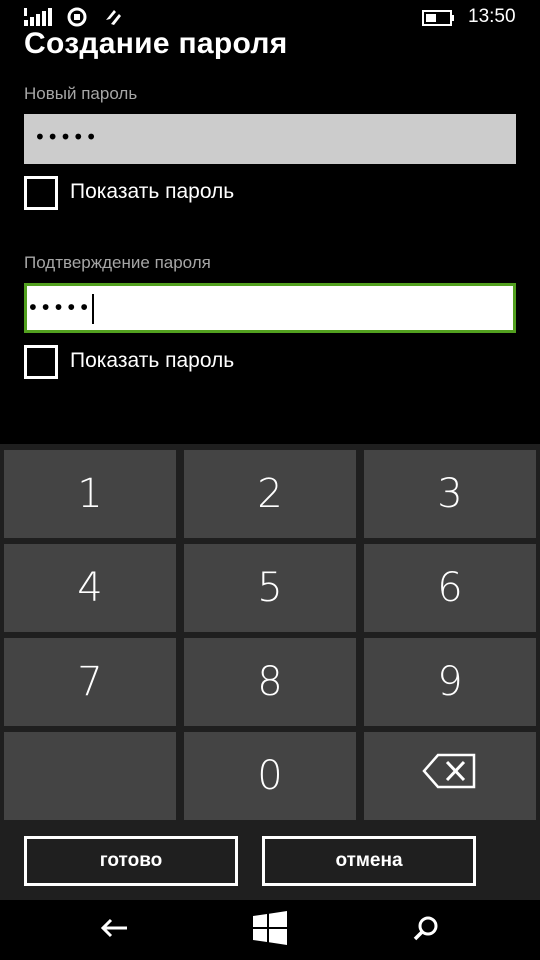 The height and width of the screenshot is (960, 540). I want to click on key-5: 5, so click(270, 588).